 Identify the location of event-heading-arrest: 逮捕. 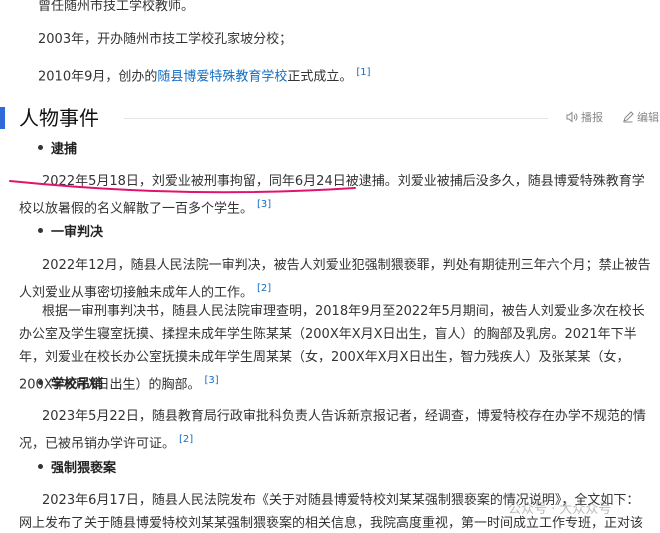
(57, 150).